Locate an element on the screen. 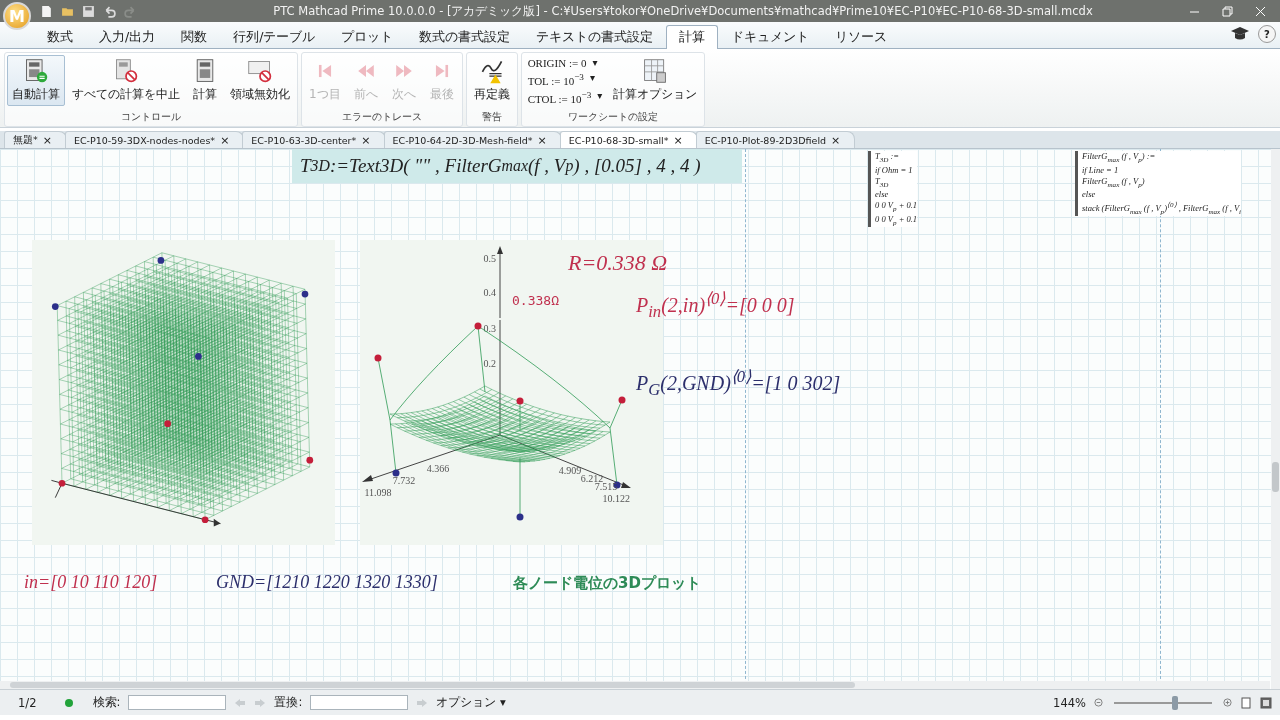 This screenshot has width=1280, height=720. options-dropdown: オプション ▾ is located at coordinates (471, 702).